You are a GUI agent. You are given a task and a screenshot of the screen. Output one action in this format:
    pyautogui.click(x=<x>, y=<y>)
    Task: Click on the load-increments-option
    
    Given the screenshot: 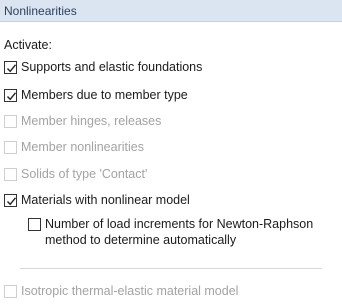 What is the action you would take?
    pyautogui.click(x=36, y=224)
    